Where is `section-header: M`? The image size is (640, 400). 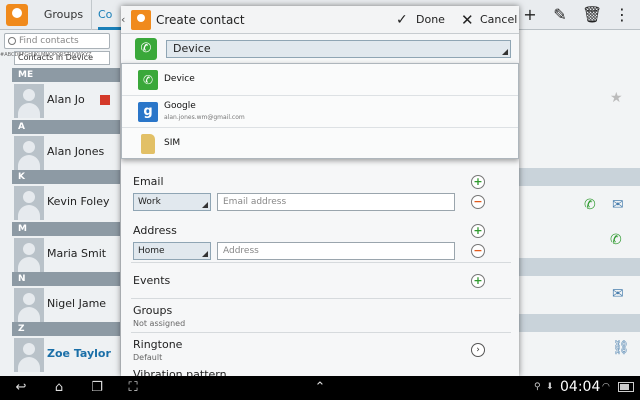 section-header: M is located at coordinates (66, 229).